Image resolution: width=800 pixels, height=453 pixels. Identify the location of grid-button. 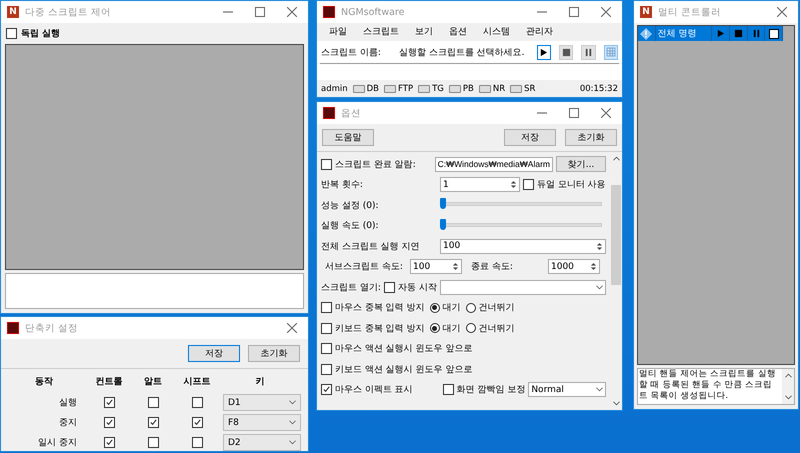
(611, 52).